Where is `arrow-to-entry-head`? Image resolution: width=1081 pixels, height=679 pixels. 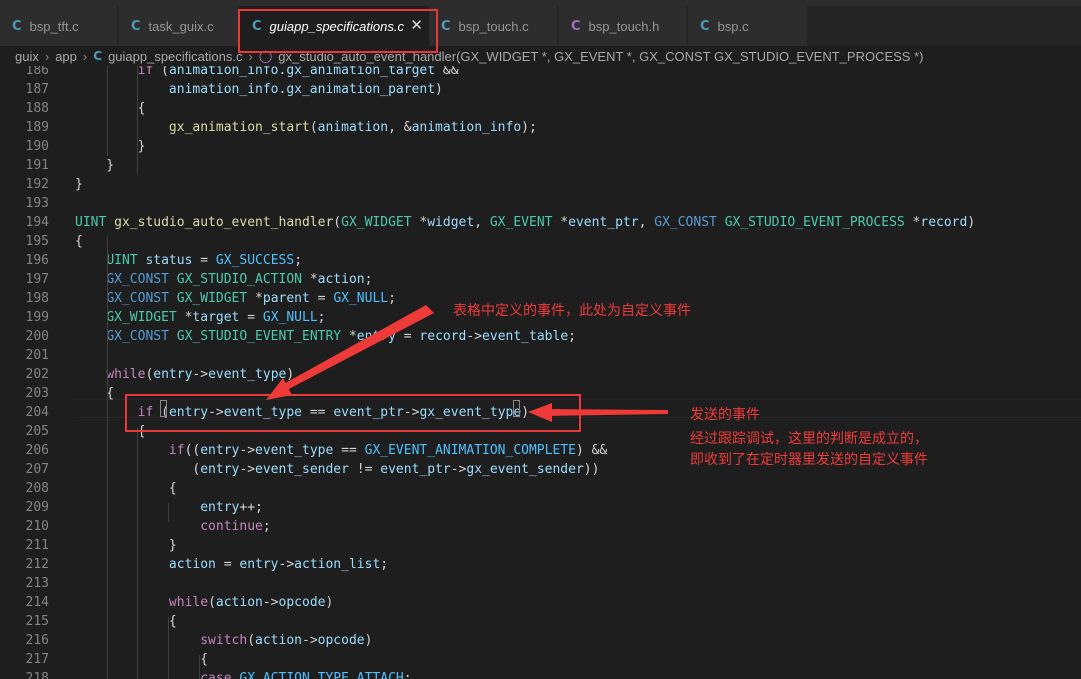 arrow-to-entry-head is located at coordinates (279, 389).